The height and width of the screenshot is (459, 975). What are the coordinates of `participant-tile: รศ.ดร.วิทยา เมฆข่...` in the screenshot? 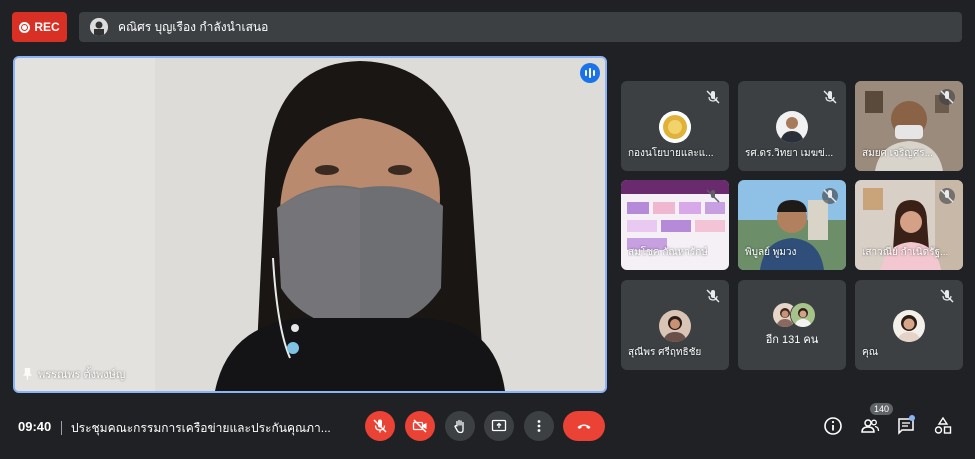 It's located at (792, 126).